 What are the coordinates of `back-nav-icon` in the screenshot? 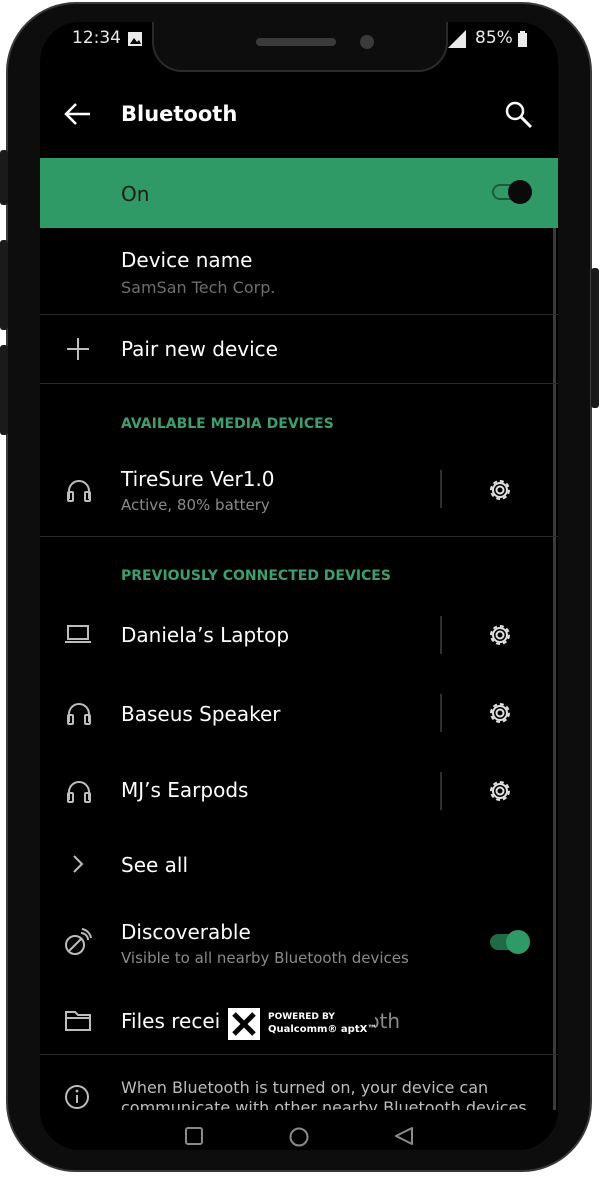 It's located at (404, 1136).